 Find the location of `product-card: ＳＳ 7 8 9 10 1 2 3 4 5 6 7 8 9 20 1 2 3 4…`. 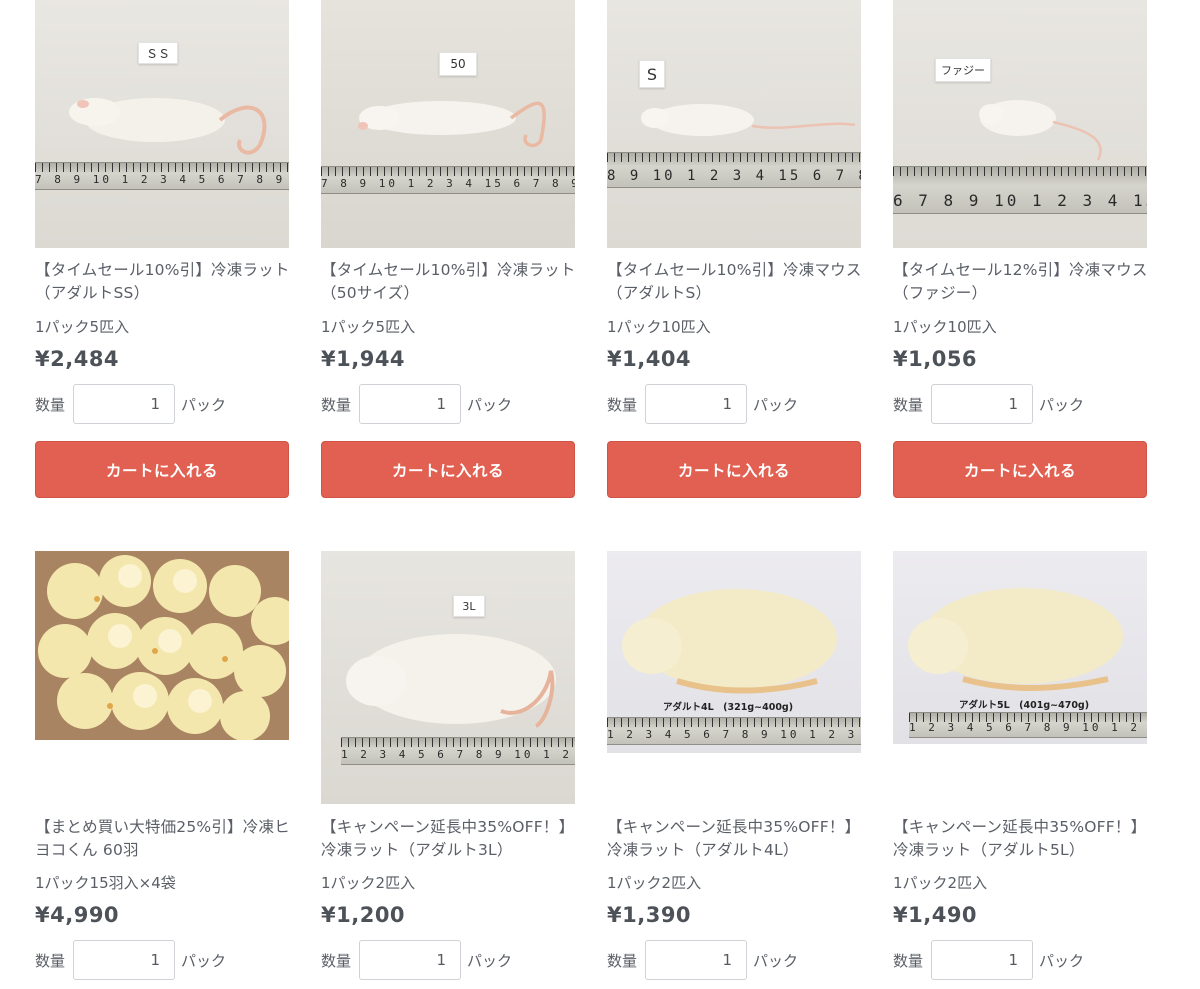

product-card: ＳＳ 7 8 9 10 1 2 3 4 5 6 7 8 9 20 1 2 3 4… is located at coordinates (162, 249).